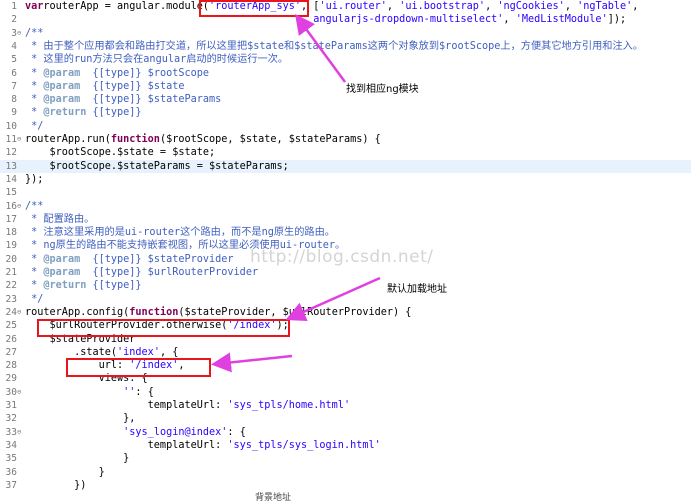 This screenshot has width=691, height=503. What do you see at coordinates (417, 289) in the screenshot?
I see `annotation-default-url: 默认加载地址` at bounding box center [417, 289].